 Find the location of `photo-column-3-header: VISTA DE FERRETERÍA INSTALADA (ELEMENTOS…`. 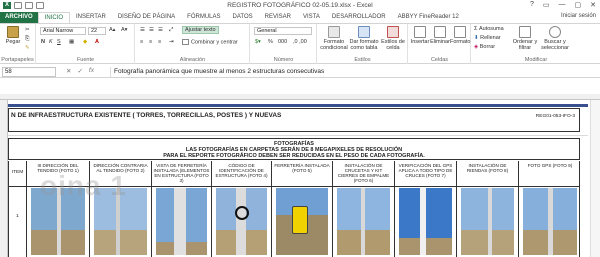

photo-column-3-header: VISTA DE FERRETERÍA INSTALADA (ELEMENTOS… is located at coordinates (181, 173).